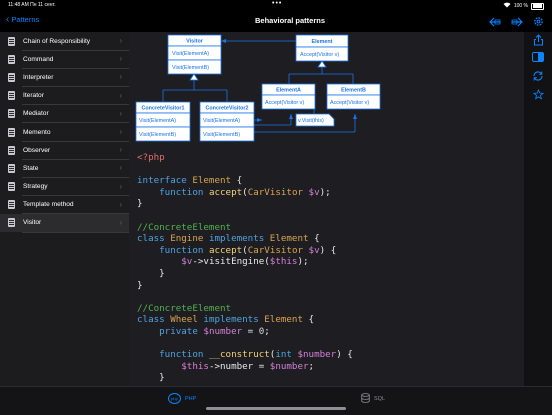 Image resolution: width=552 pixels, height=415 pixels. I want to click on row-separator, so click(75, 232).